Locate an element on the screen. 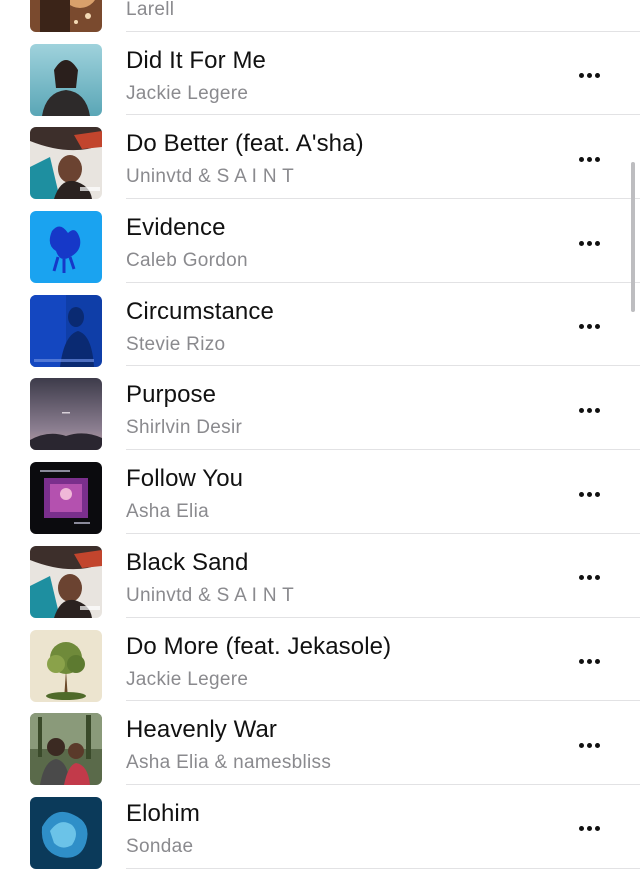 The height and width of the screenshot is (869, 640). song-artist: Stevie Rizo is located at coordinates (176, 344).